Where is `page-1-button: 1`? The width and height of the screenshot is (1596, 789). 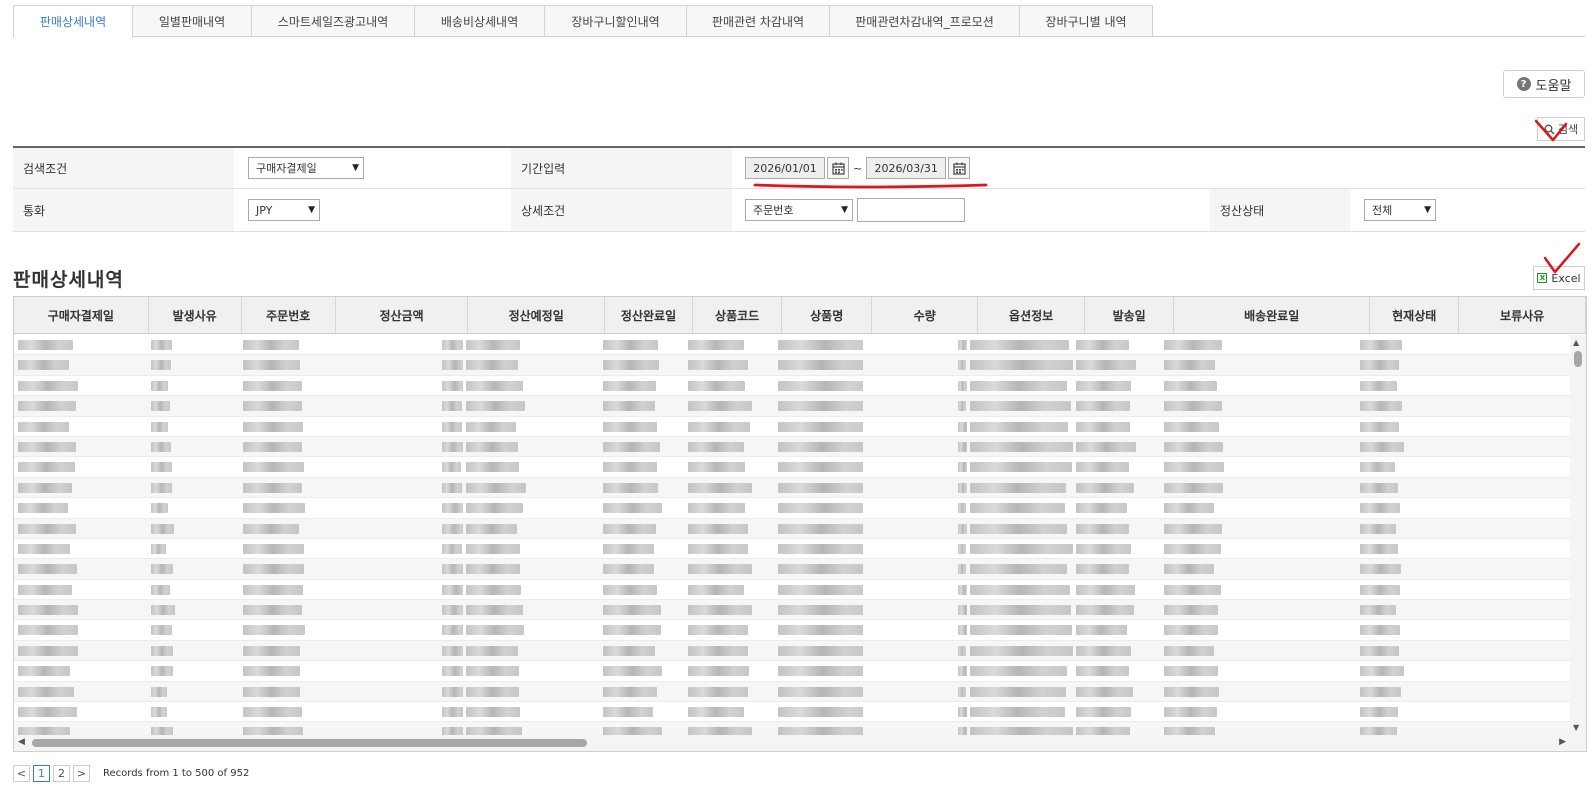 page-1-button: 1 is located at coordinates (41, 773).